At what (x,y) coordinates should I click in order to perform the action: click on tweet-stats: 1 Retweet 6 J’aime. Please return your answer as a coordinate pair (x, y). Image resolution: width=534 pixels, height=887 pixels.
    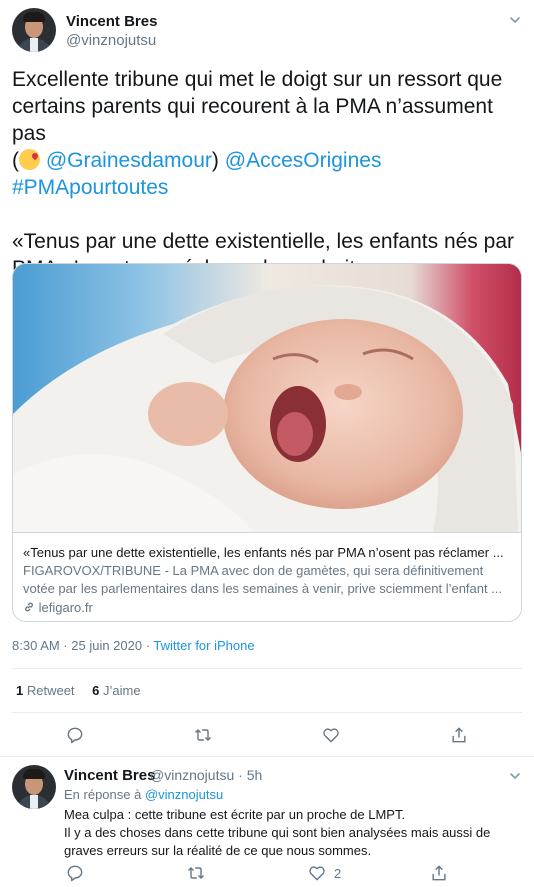
    Looking at the image, I should click on (78, 690).